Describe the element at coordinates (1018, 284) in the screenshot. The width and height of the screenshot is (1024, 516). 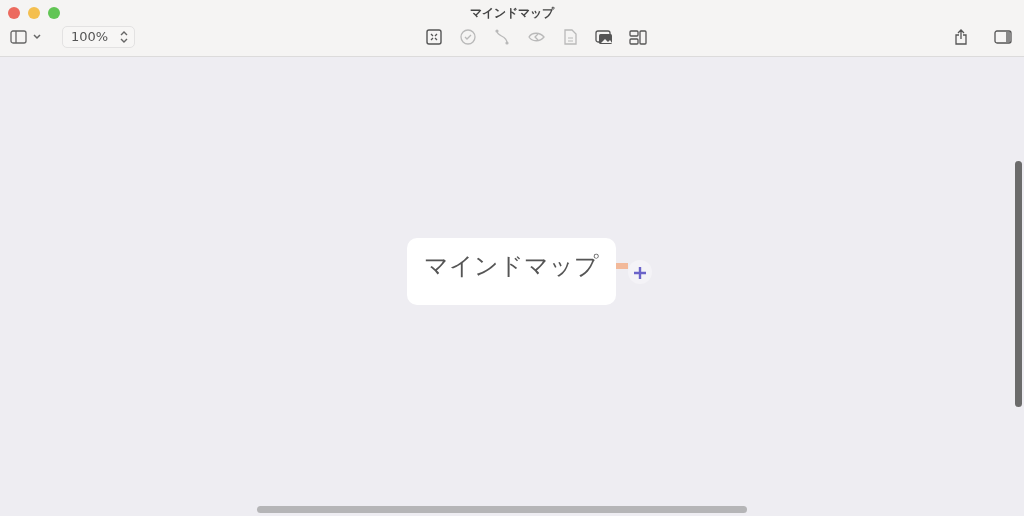
I see `vertical-scrollbar` at that location.